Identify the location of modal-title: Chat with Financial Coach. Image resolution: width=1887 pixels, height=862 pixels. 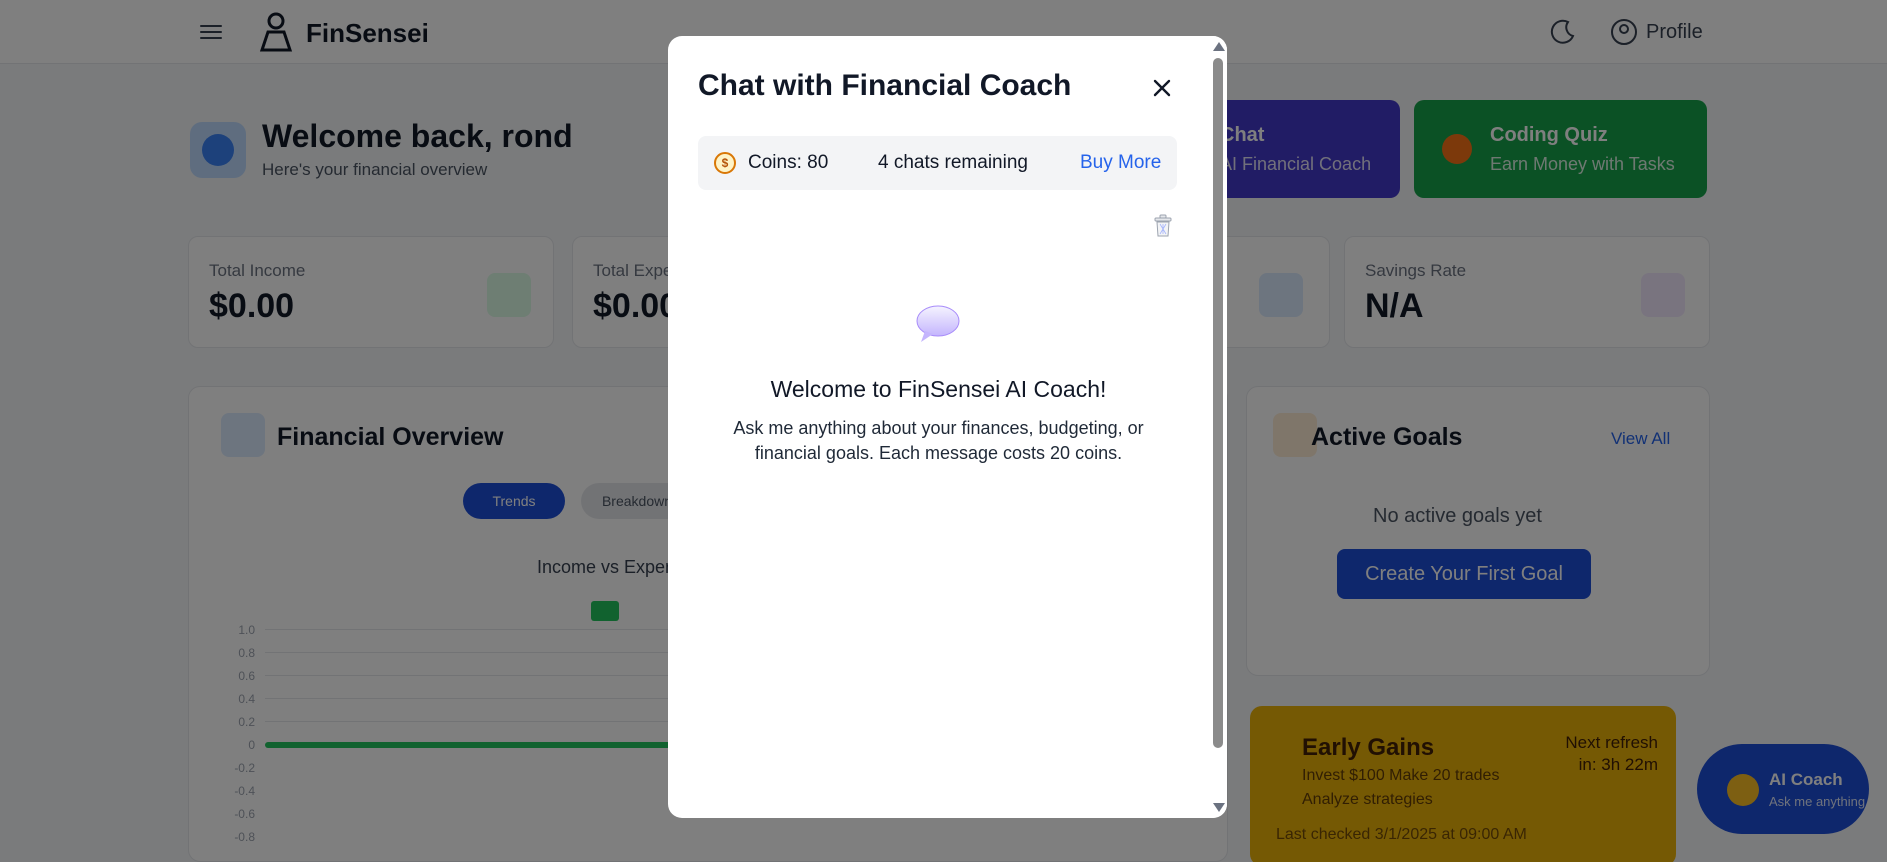
(885, 85).